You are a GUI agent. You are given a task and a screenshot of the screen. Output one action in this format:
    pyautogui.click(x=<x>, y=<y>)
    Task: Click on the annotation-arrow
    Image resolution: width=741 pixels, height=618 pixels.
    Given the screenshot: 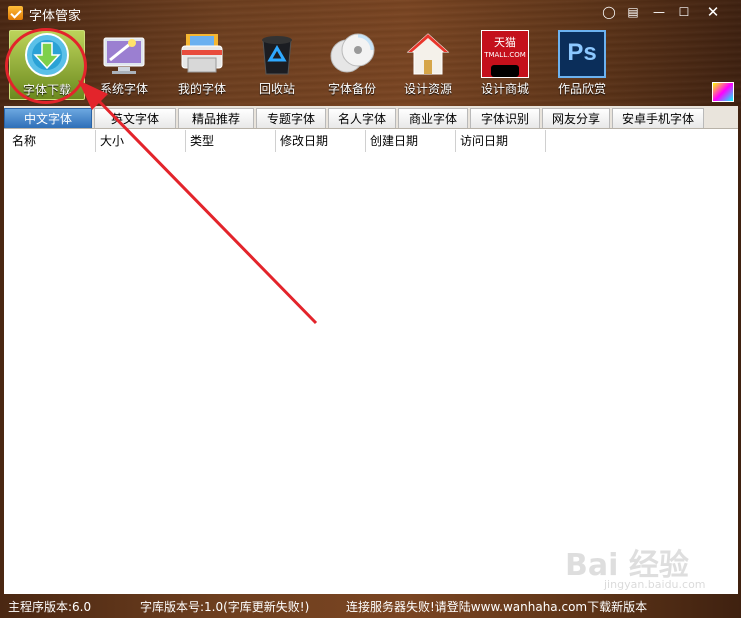 What is the action you would take?
    pyautogui.click(x=198, y=202)
    